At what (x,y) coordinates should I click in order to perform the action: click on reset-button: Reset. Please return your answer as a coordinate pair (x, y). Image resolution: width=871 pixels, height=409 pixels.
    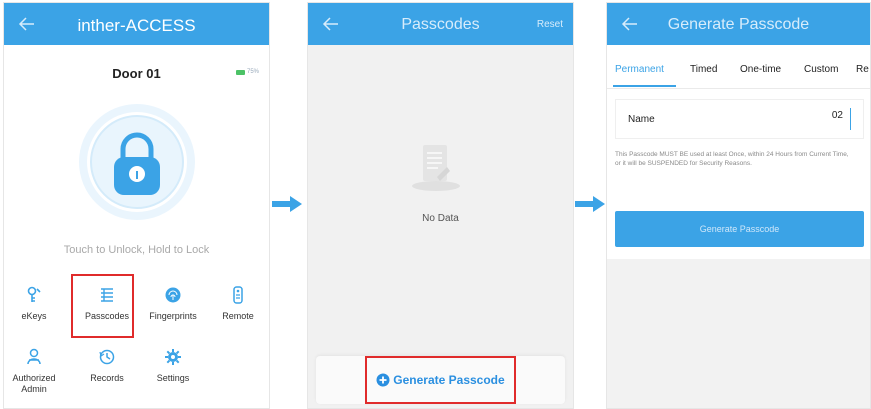
    Looking at the image, I should click on (550, 24).